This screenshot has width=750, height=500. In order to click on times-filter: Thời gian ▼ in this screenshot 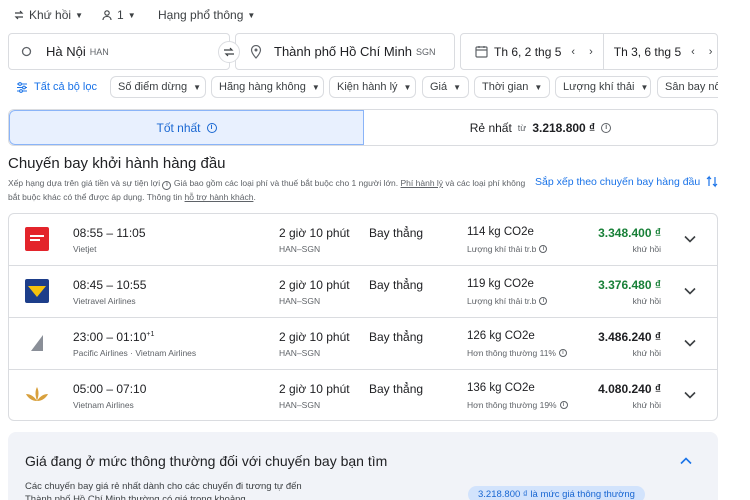, I will do `click(512, 87)`.